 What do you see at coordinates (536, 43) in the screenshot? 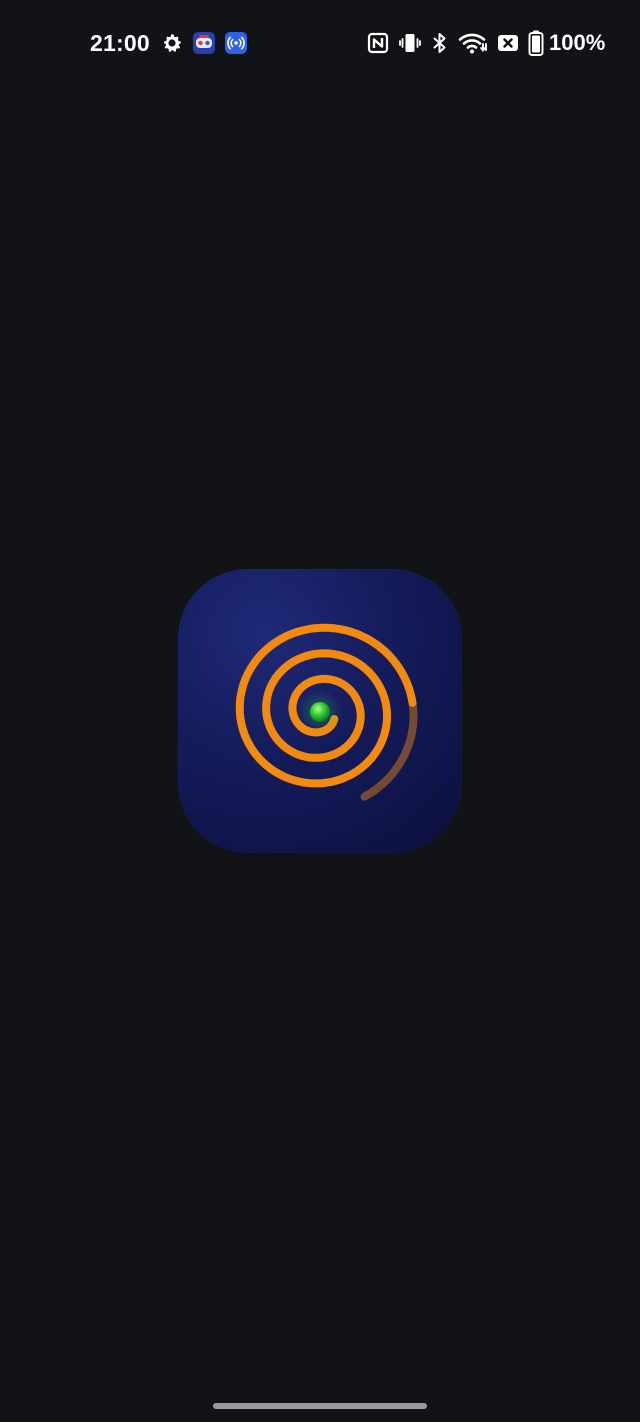
I see `battery-icon` at bounding box center [536, 43].